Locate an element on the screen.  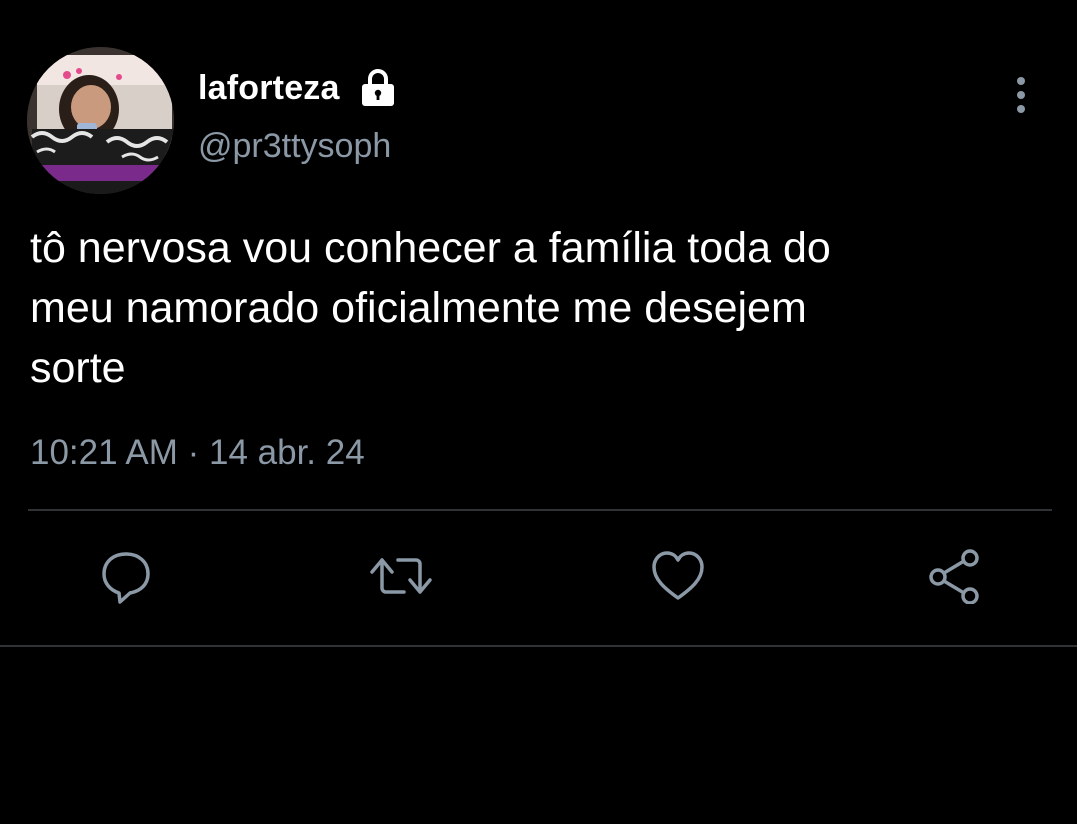
reply-button is located at coordinates (126, 578).